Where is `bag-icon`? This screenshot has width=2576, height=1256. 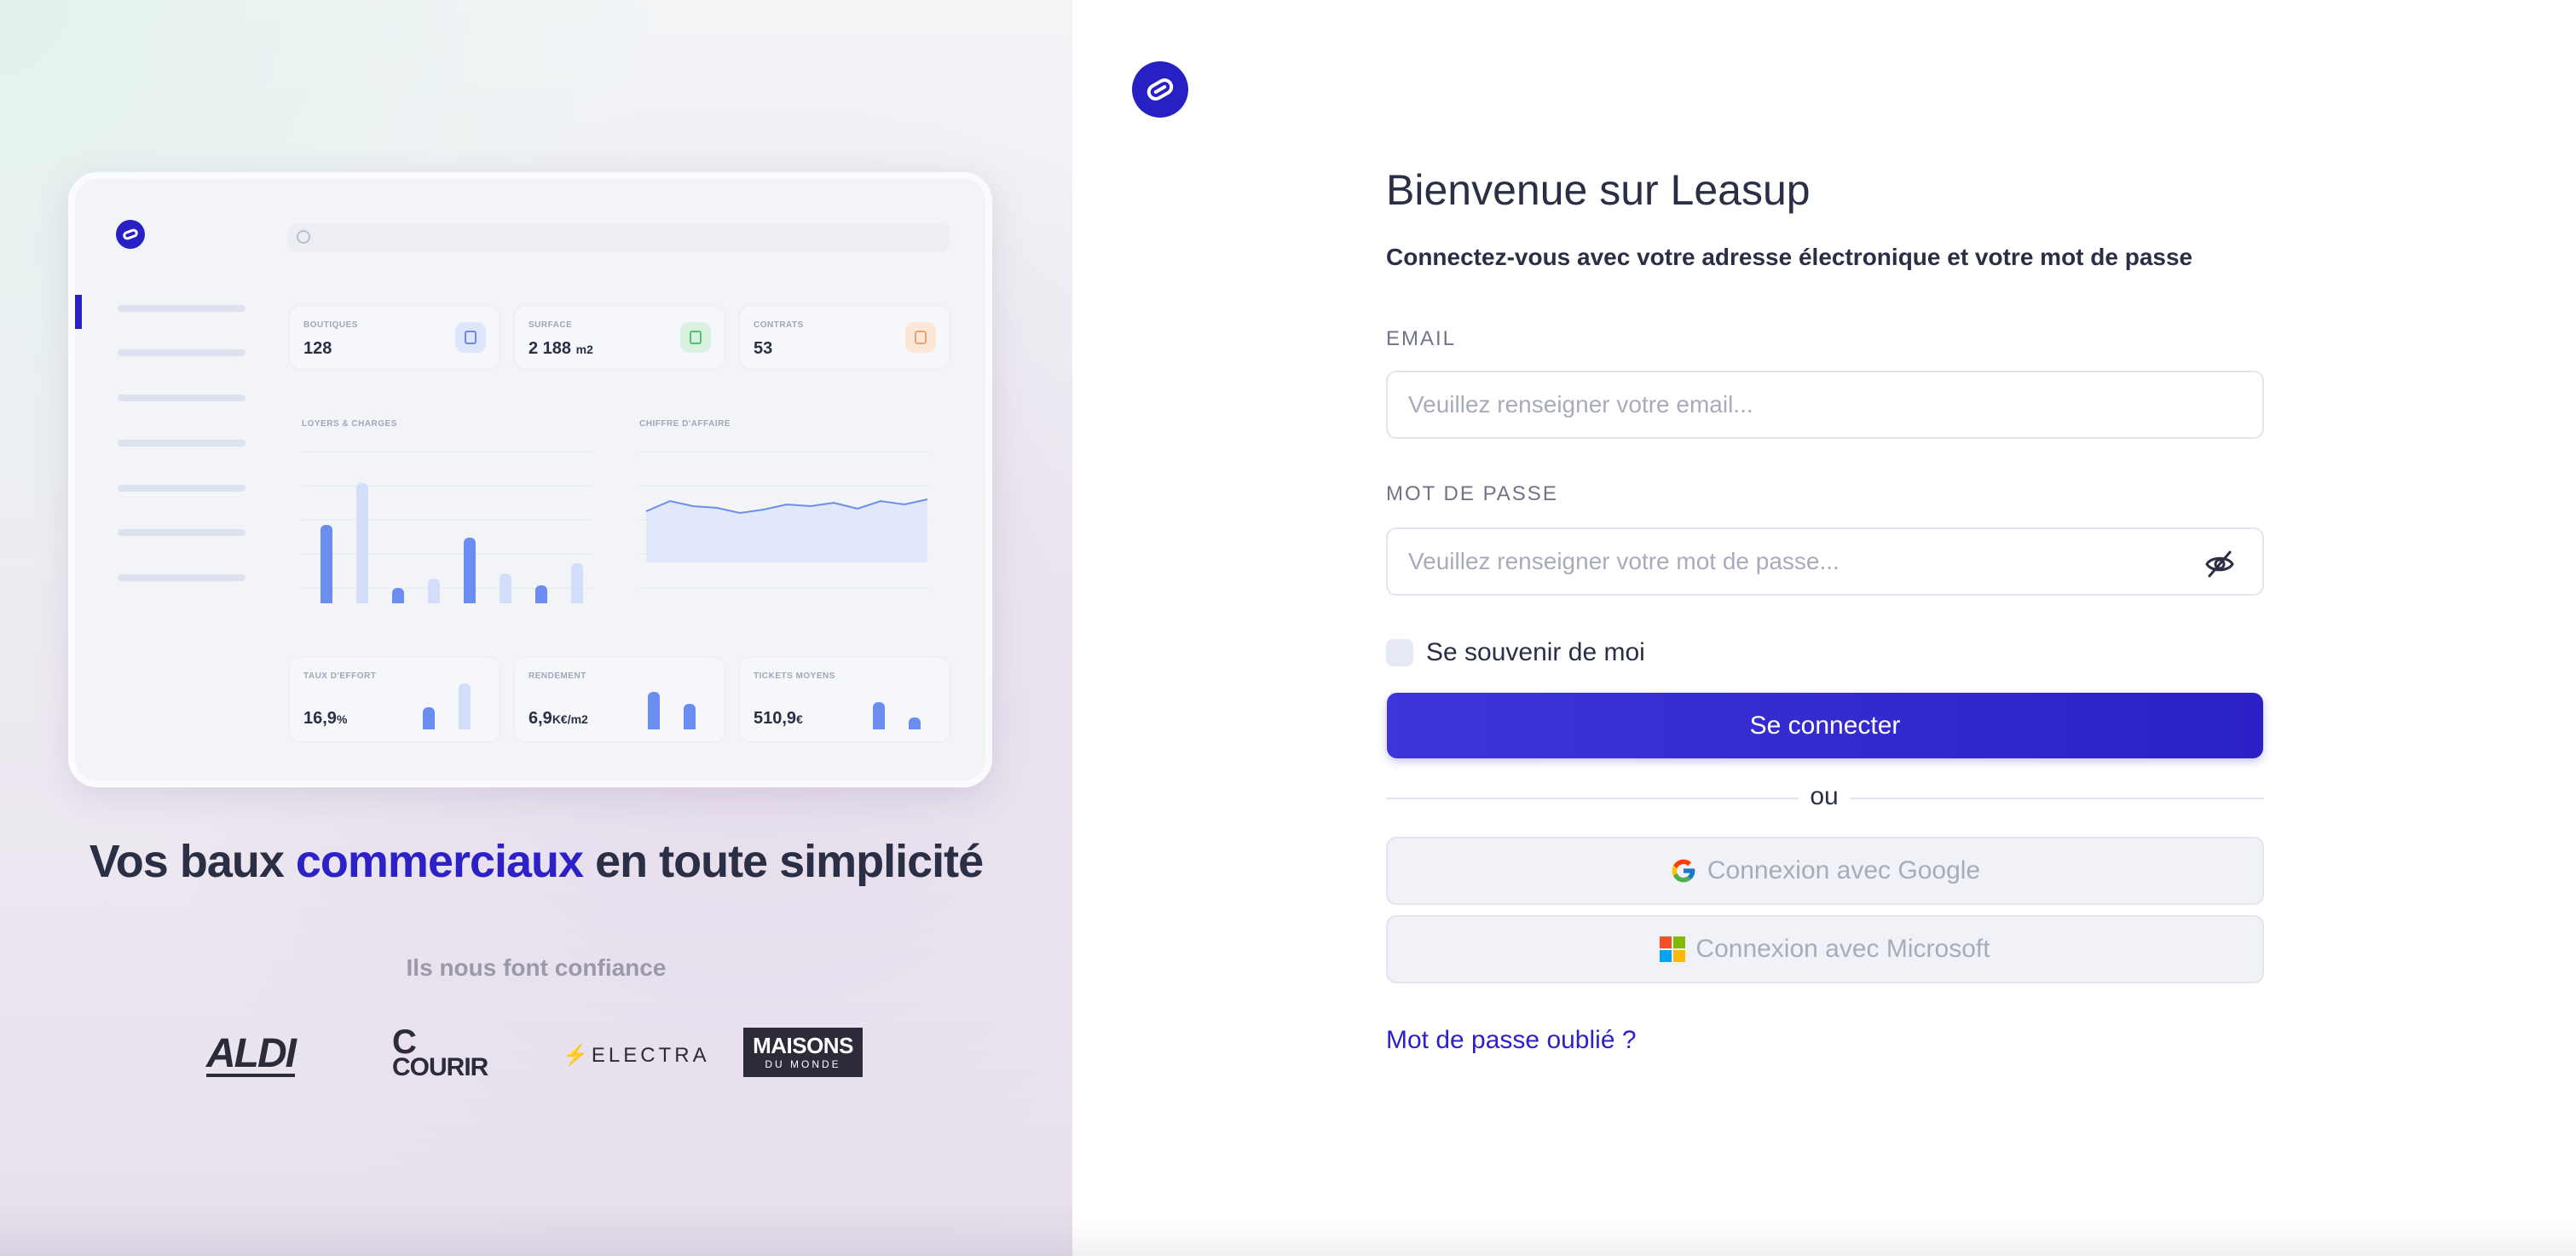 bag-icon is located at coordinates (470, 337).